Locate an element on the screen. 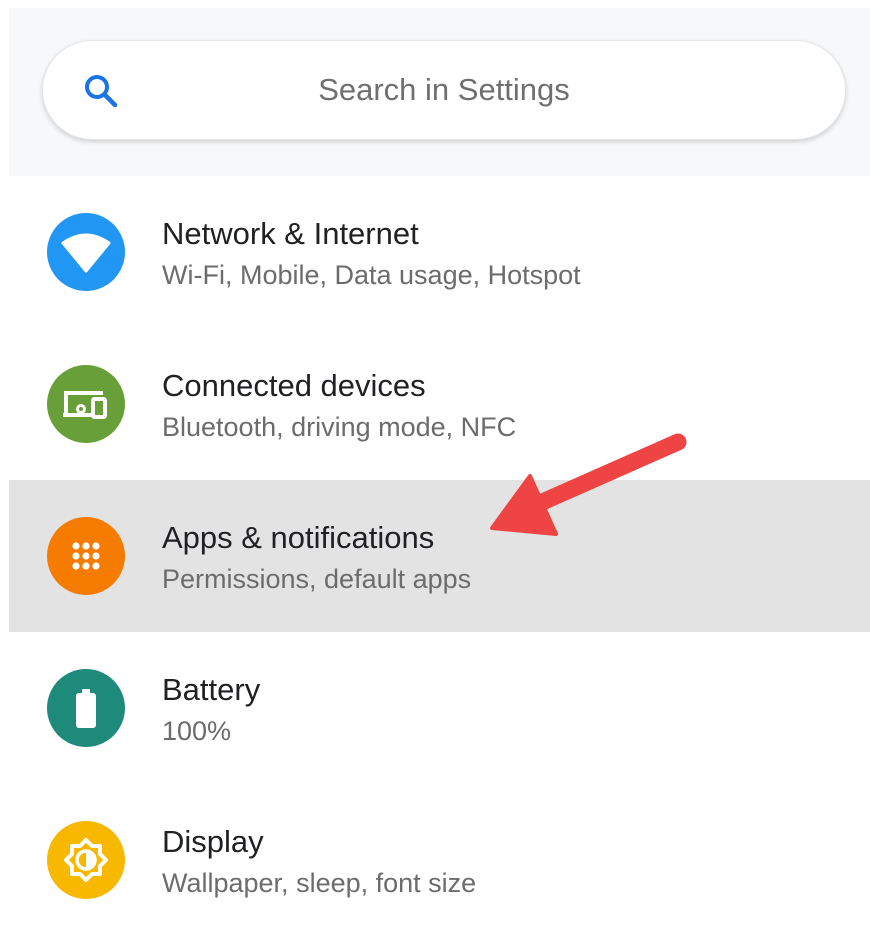  setting-subtitle: Bluetooth, driving mode, NFC is located at coordinates (339, 427).